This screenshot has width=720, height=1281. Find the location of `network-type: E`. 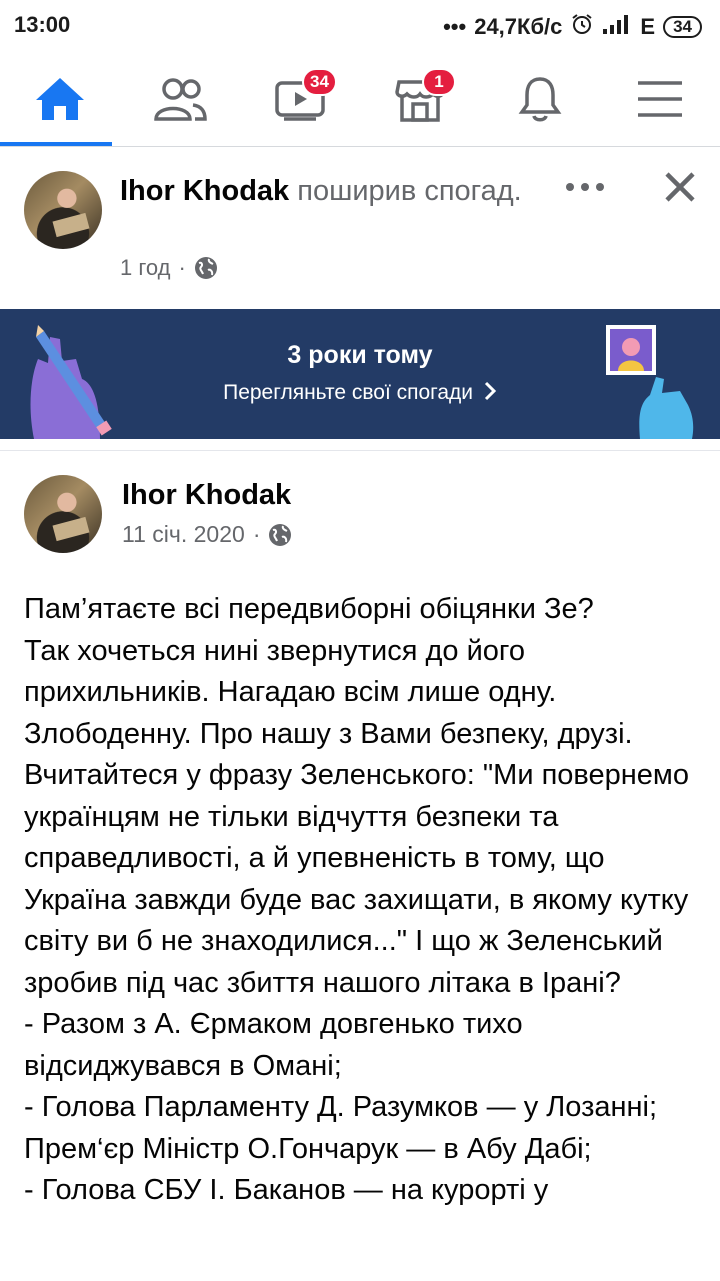

network-type: E is located at coordinates (648, 26).